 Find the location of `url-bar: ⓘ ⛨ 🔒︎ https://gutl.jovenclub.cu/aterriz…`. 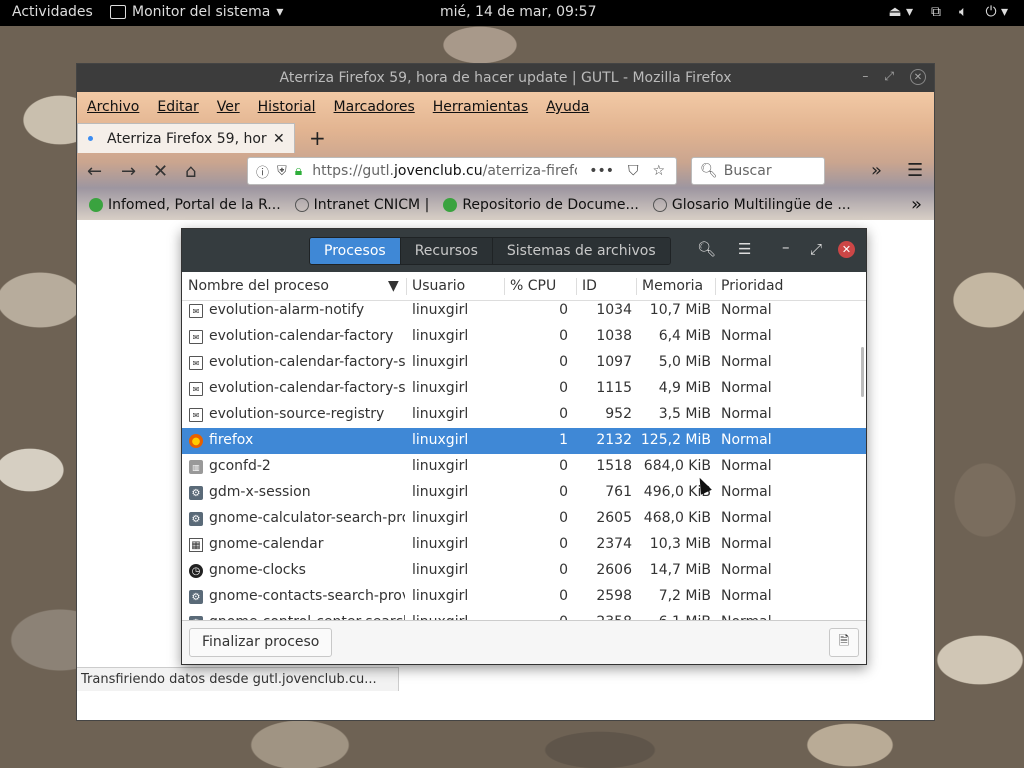

url-bar: ⓘ ⛨ 🔒︎ https://gutl.jovenclub.cu/aterriz… is located at coordinates (462, 171).